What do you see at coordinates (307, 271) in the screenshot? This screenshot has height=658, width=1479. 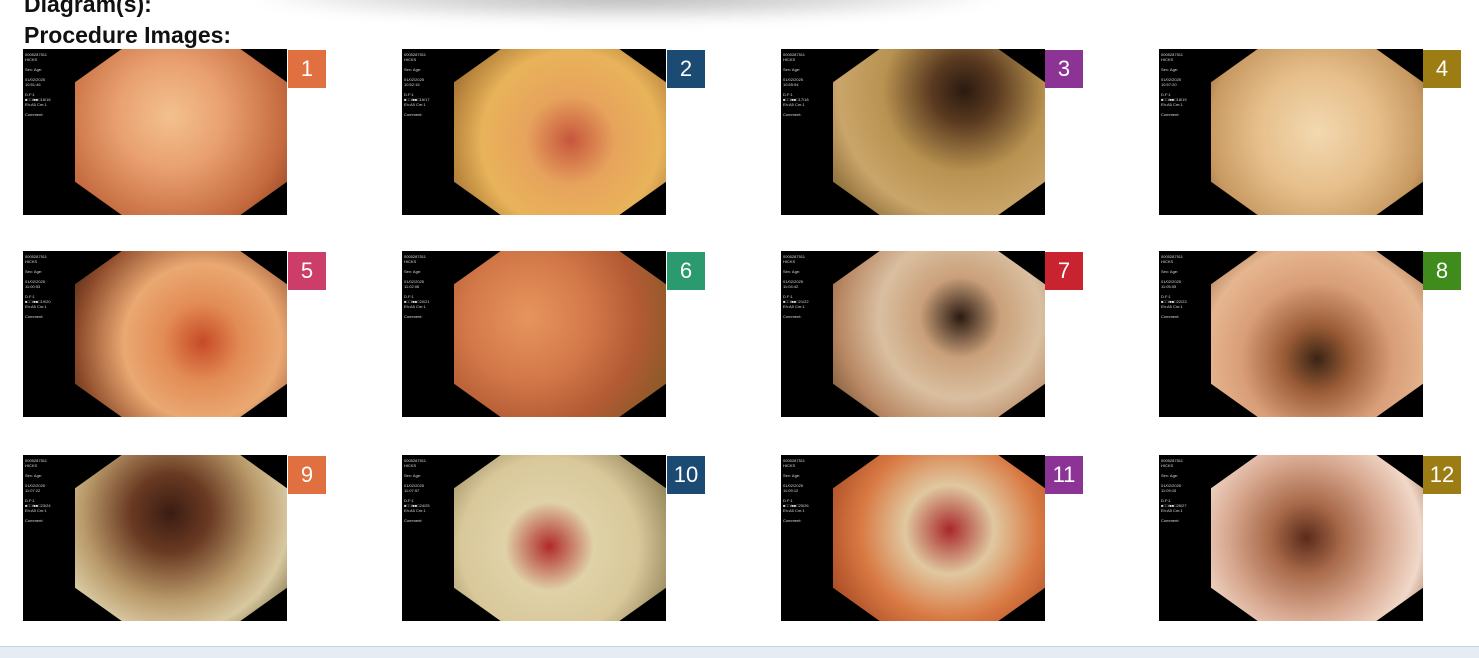 I see `image-number-badge: 5` at bounding box center [307, 271].